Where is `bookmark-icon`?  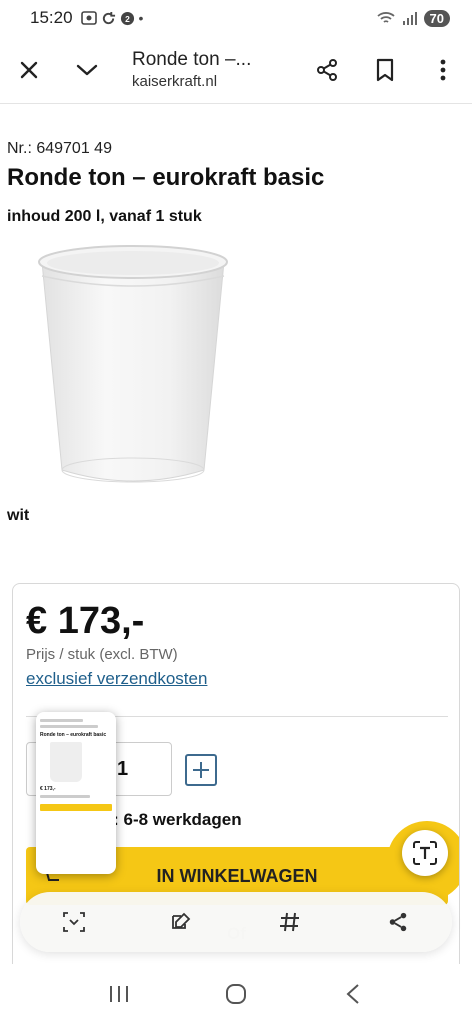 bookmark-icon is located at coordinates (385, 69).